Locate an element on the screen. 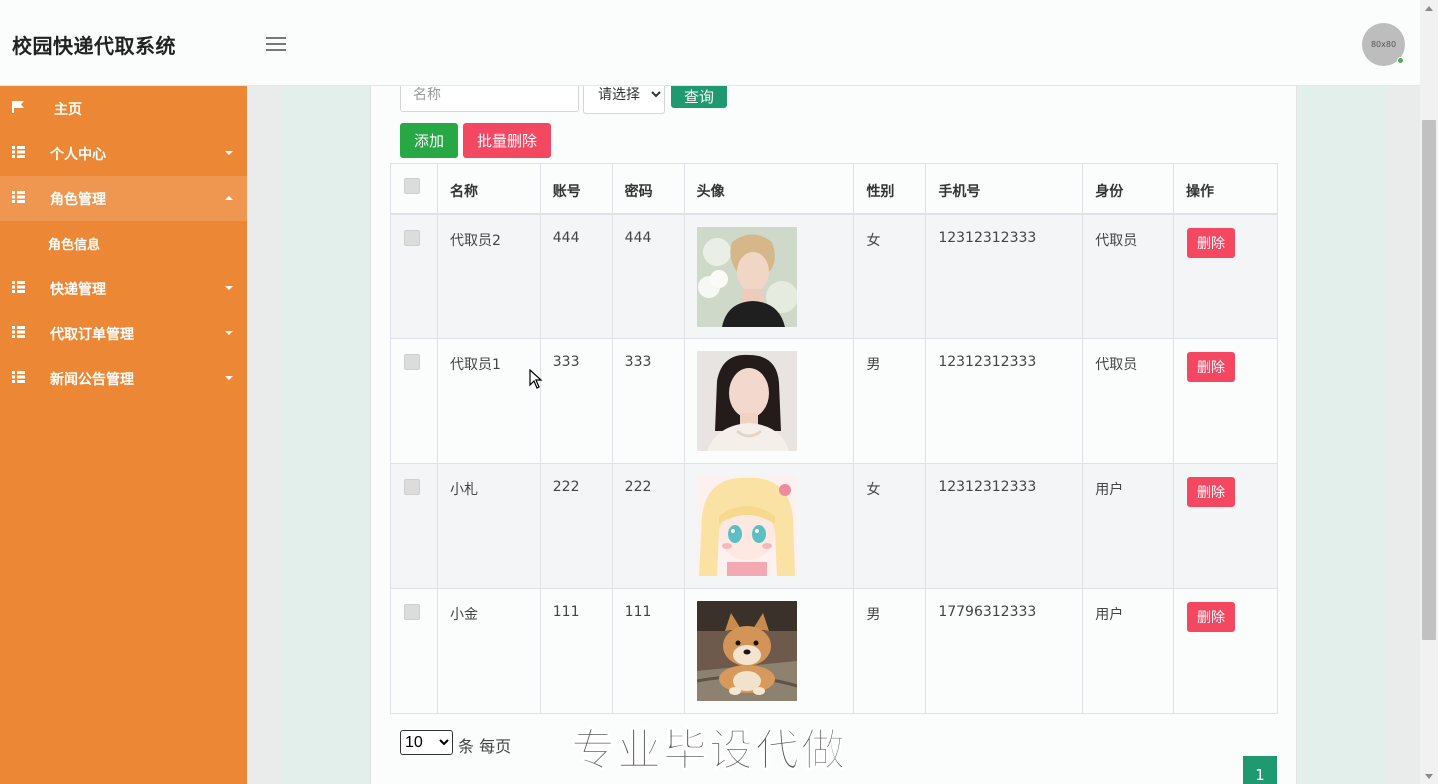 This screenshot has width=1438, height=784. sidebar-subitem-role-info: 角色信息 is located at coordinates (123, 242).